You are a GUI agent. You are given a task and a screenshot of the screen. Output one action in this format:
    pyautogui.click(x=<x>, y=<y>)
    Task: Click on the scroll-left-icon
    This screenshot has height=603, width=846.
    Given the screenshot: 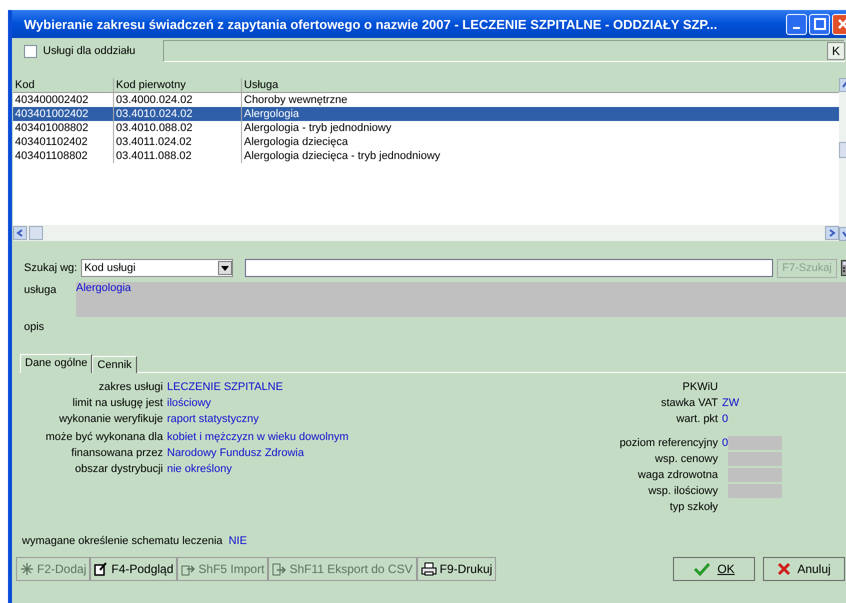 What is the action you would take?
    pyautogui.click(x=20, y=233)
    